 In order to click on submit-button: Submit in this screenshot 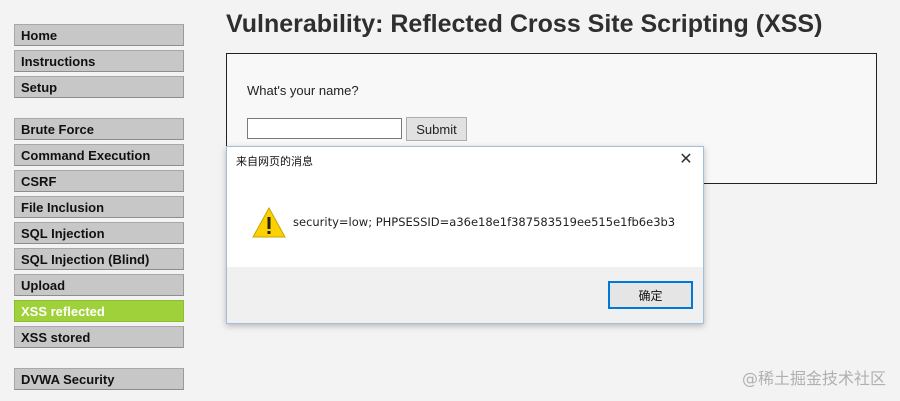, I will do `click(436, 129)`.